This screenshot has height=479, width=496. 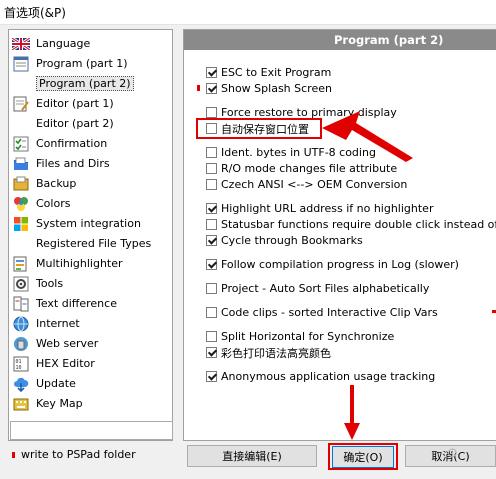 I want to click on sidebar-item-multihighlighter: Multihighlighter, so click(x=90, y=263).